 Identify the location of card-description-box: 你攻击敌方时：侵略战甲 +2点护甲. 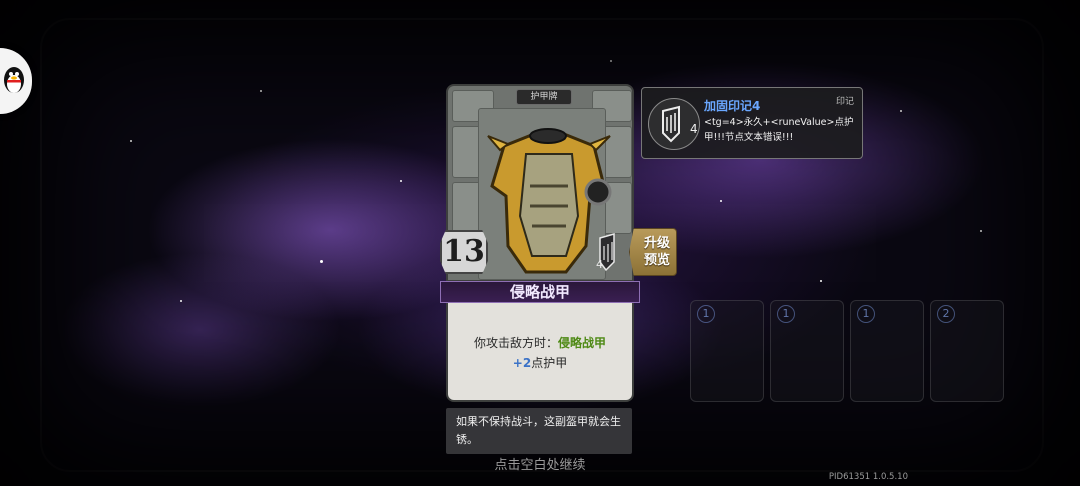
(540, 352).